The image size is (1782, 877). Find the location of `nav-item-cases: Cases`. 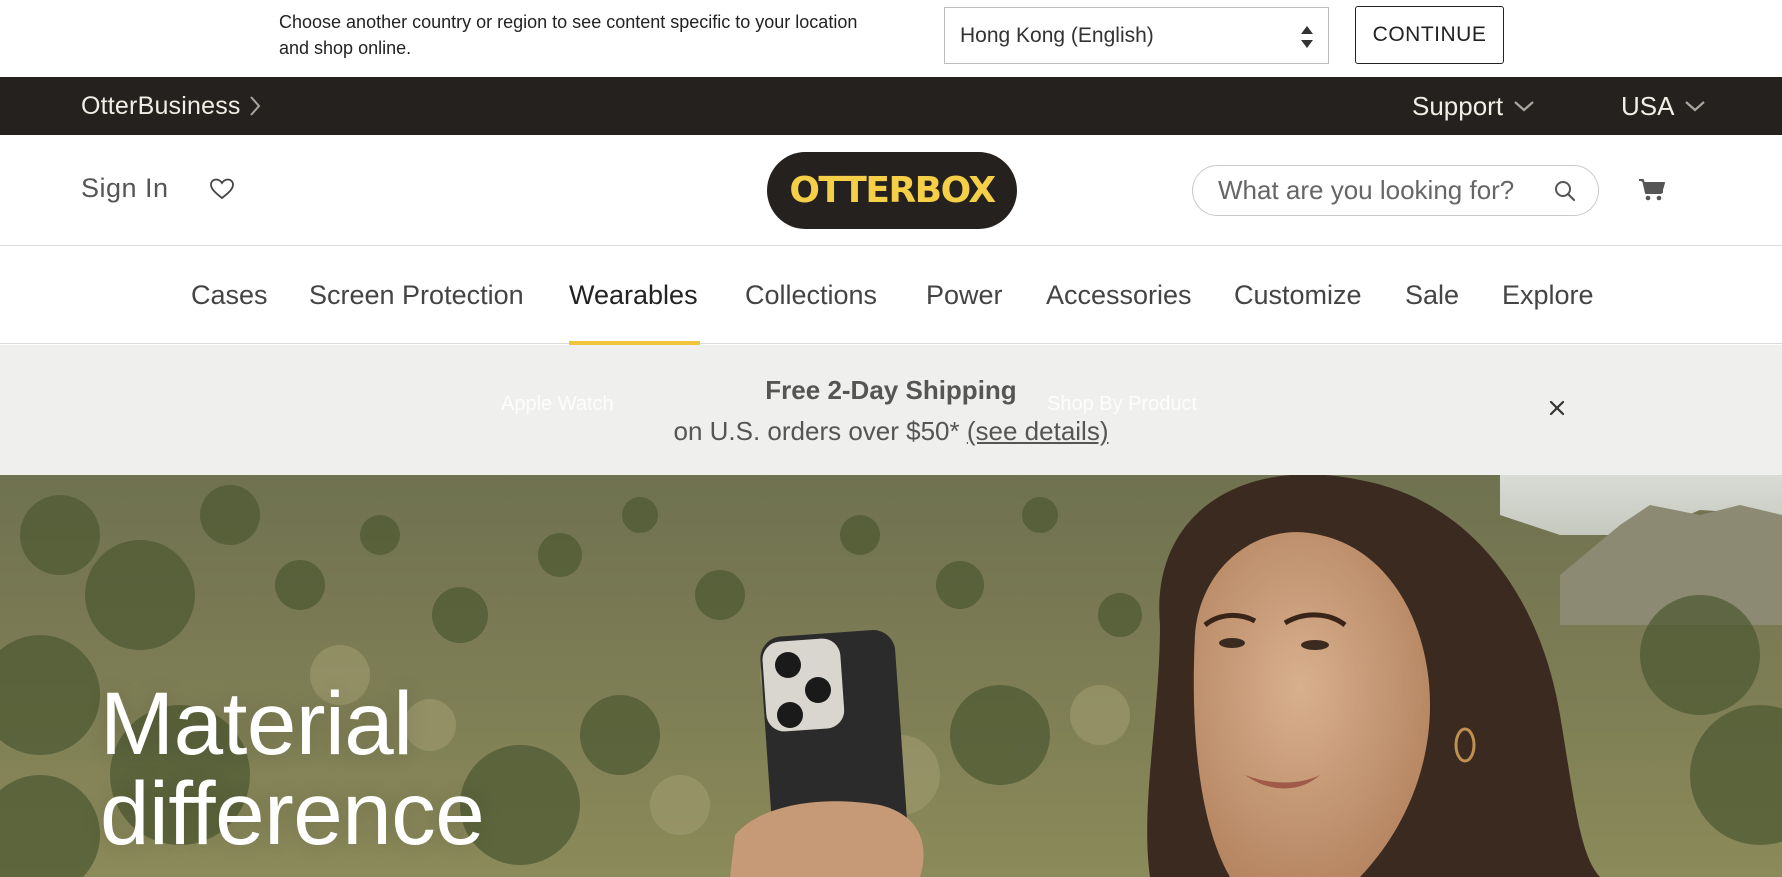

nav-item-cases: Cases is located at coordinates (229, 295).